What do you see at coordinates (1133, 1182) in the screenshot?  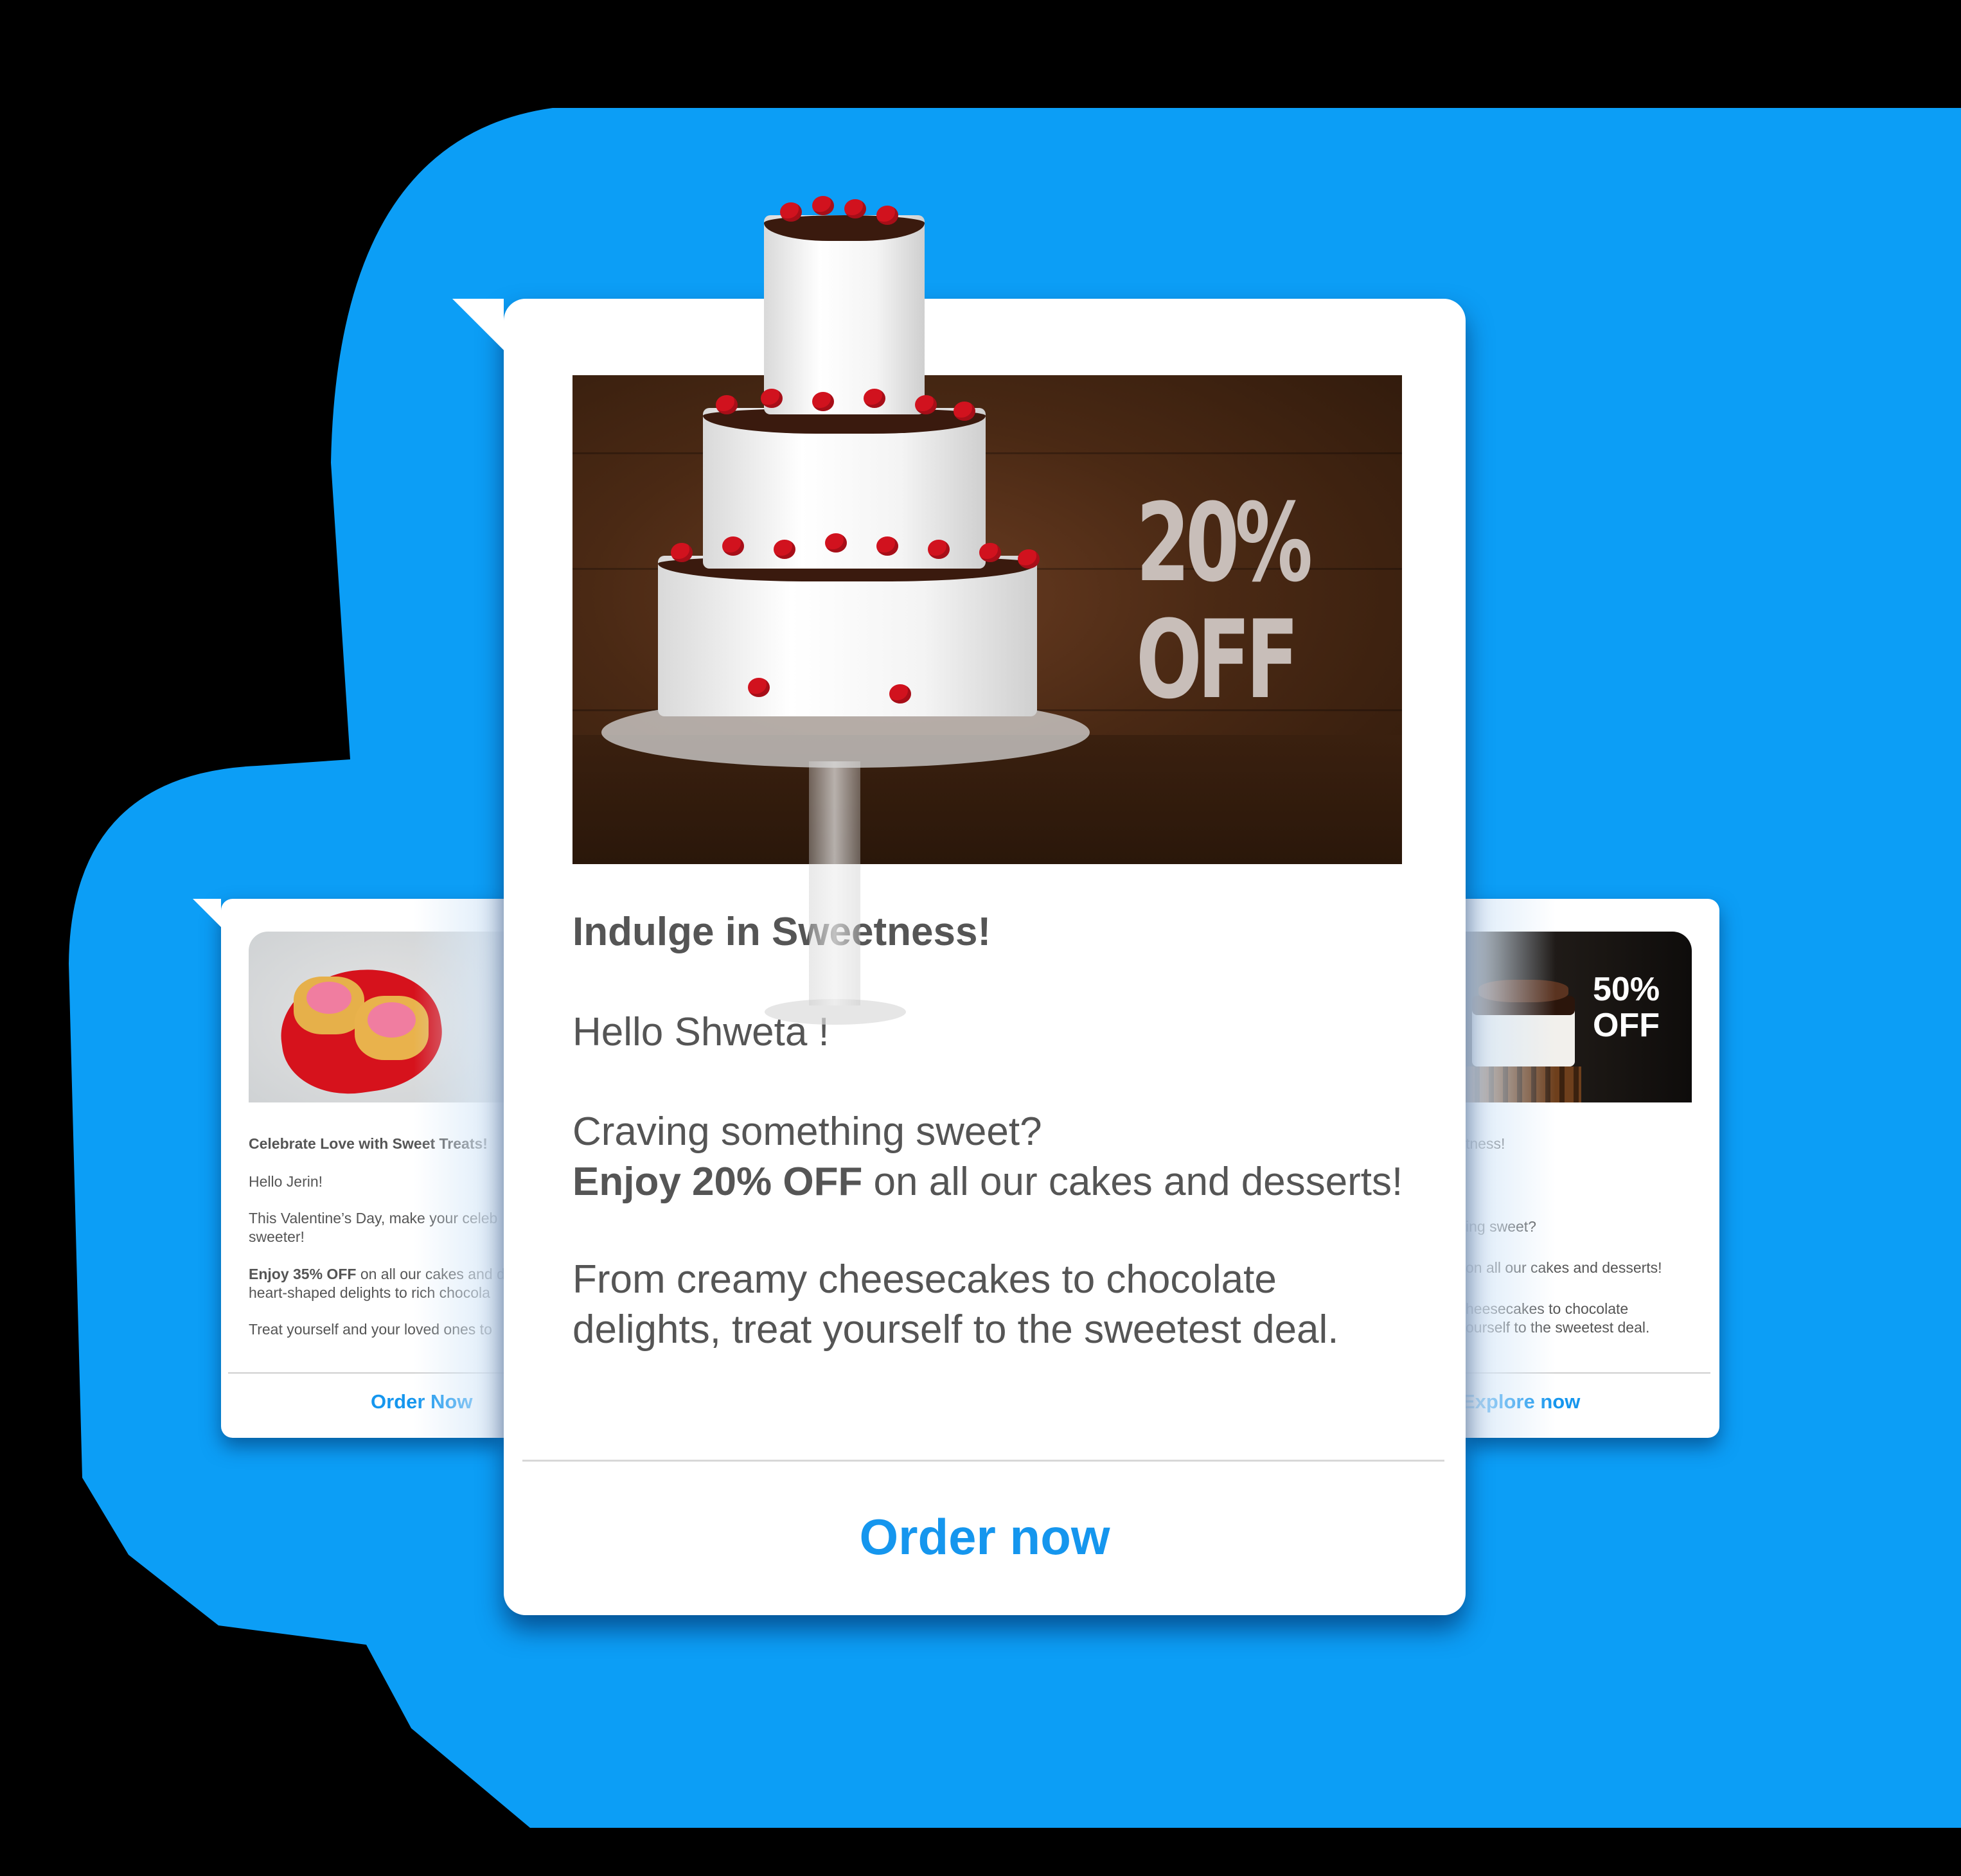 I see `main-card-offer-rest: on all our cakes and desserts!` at bounding box center [1133, 1182].